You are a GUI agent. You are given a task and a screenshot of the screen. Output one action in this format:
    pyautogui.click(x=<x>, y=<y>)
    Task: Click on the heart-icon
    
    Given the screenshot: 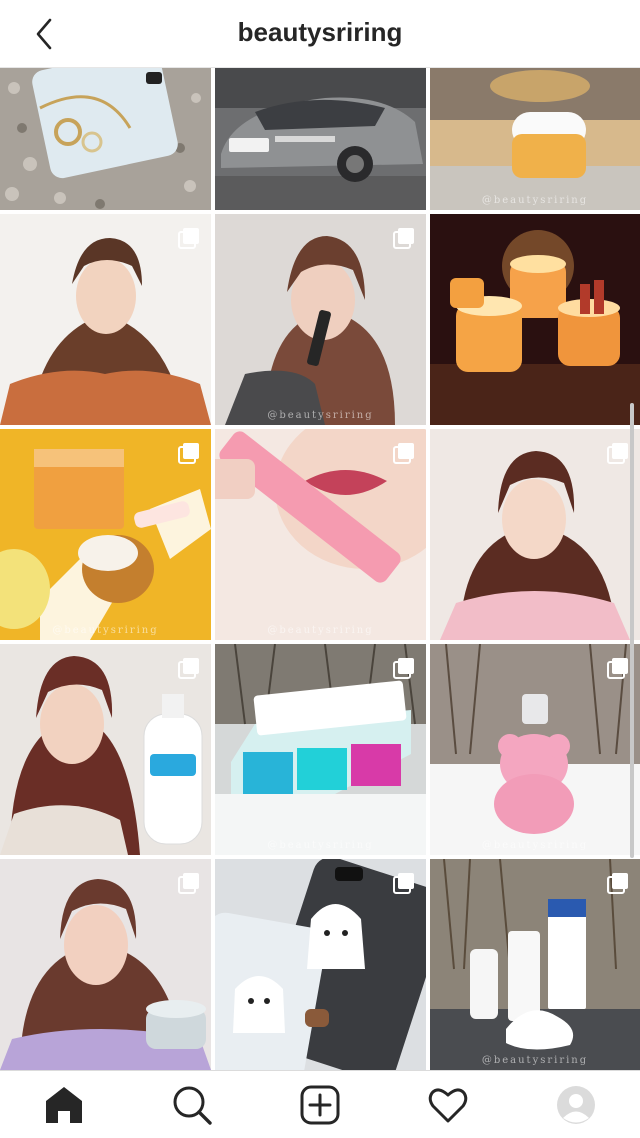 What is the action you would take?
    pyautogui.click(x=448, y=1105)
    